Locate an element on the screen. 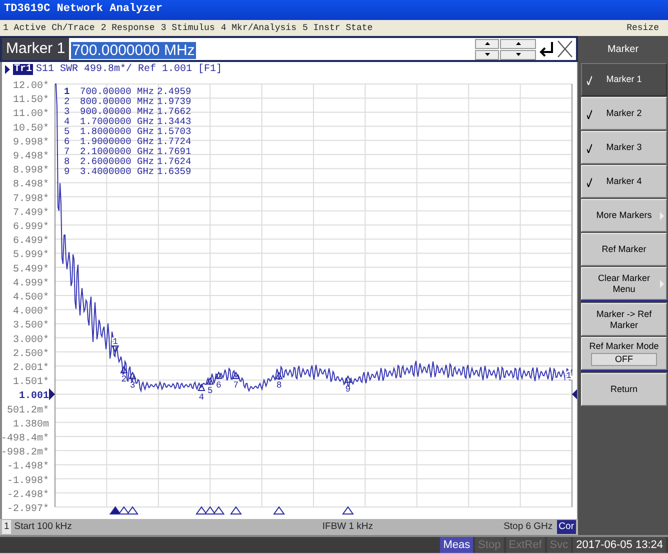 This screenshot has width=668, height=554. menu-item: 4 Mkr/Analysis is located at coordinates (258, 28).